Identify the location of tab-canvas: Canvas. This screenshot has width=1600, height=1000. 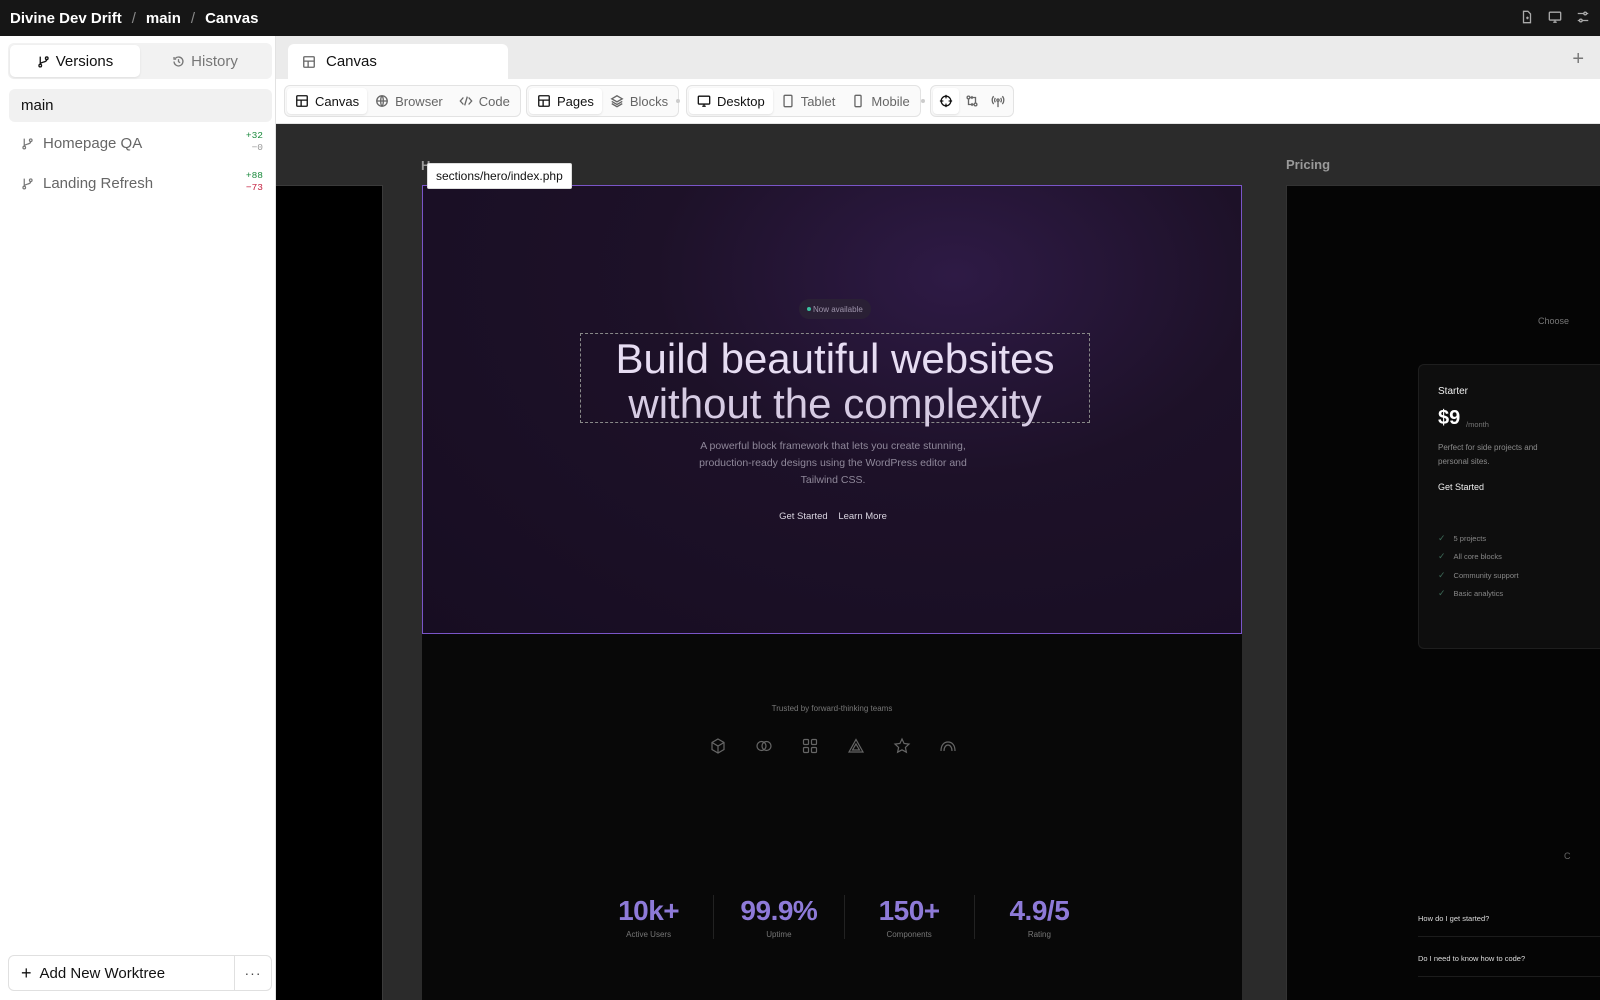
(398, 61).